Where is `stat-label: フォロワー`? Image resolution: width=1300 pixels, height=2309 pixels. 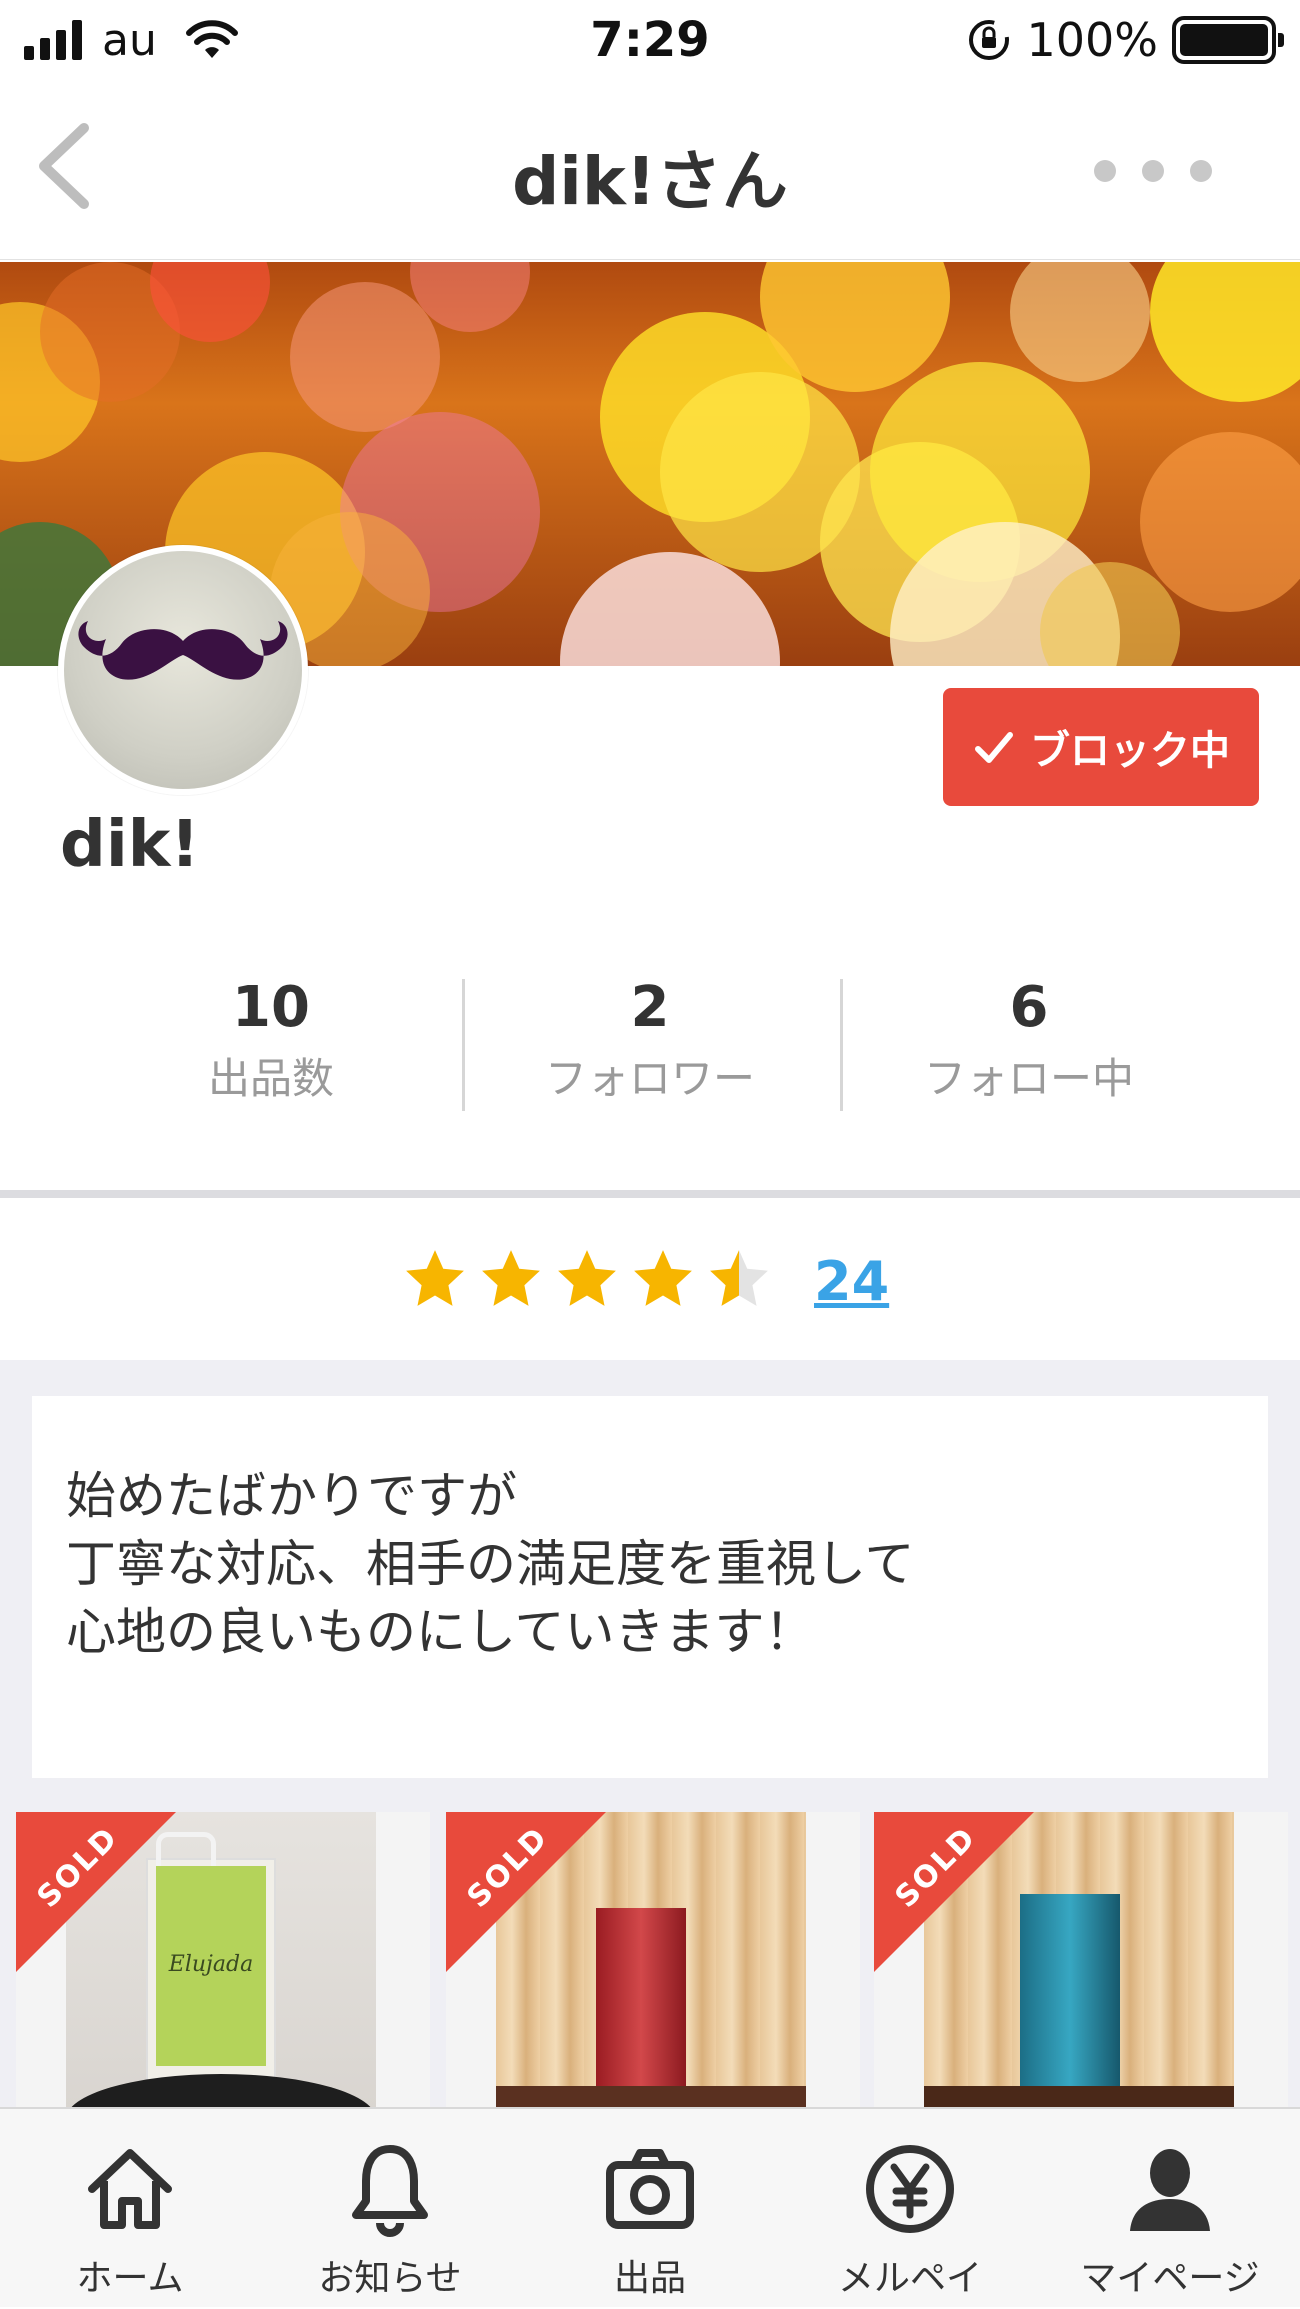
stat-label: フォロワー is located at coordinates (649, 1078).